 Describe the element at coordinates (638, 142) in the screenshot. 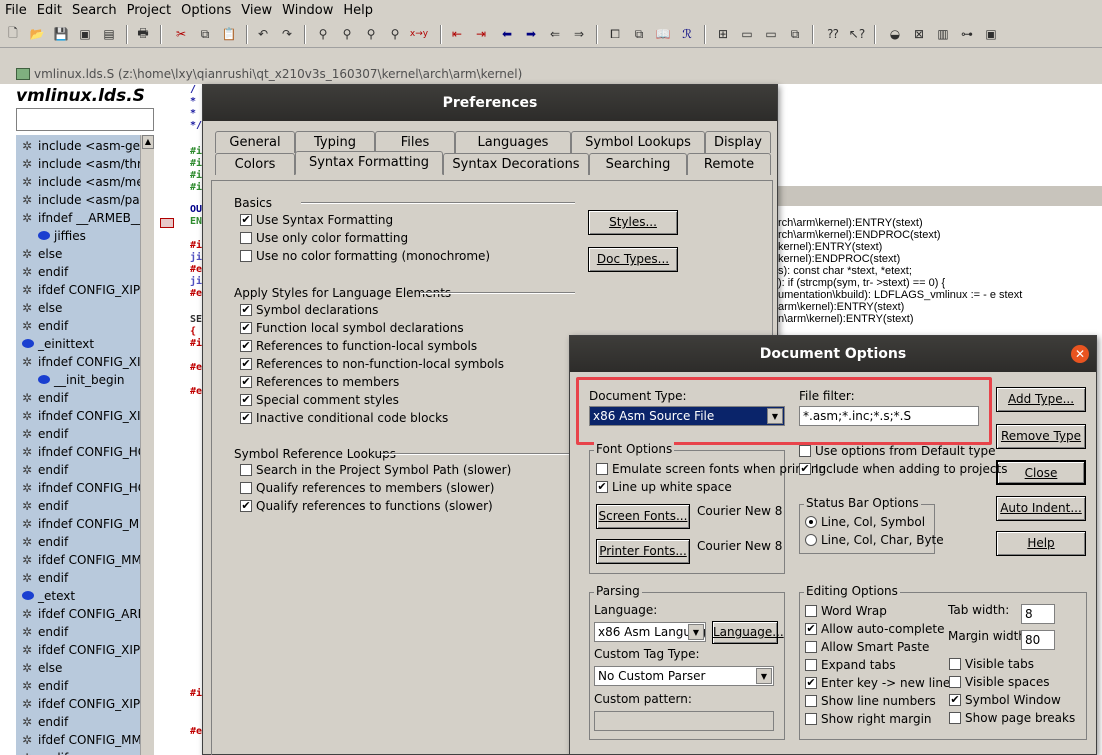

I see `tab-symbol-lookups: Symbol Lookups` at that location.